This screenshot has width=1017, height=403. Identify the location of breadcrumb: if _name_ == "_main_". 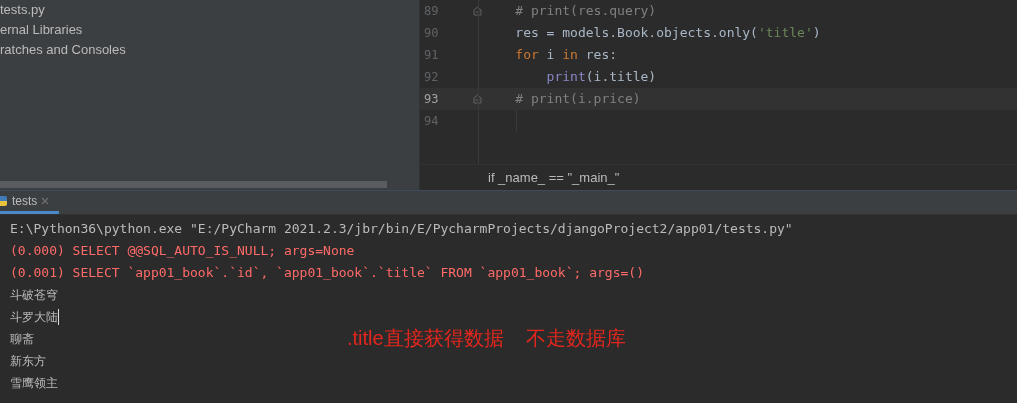
(554, 177).